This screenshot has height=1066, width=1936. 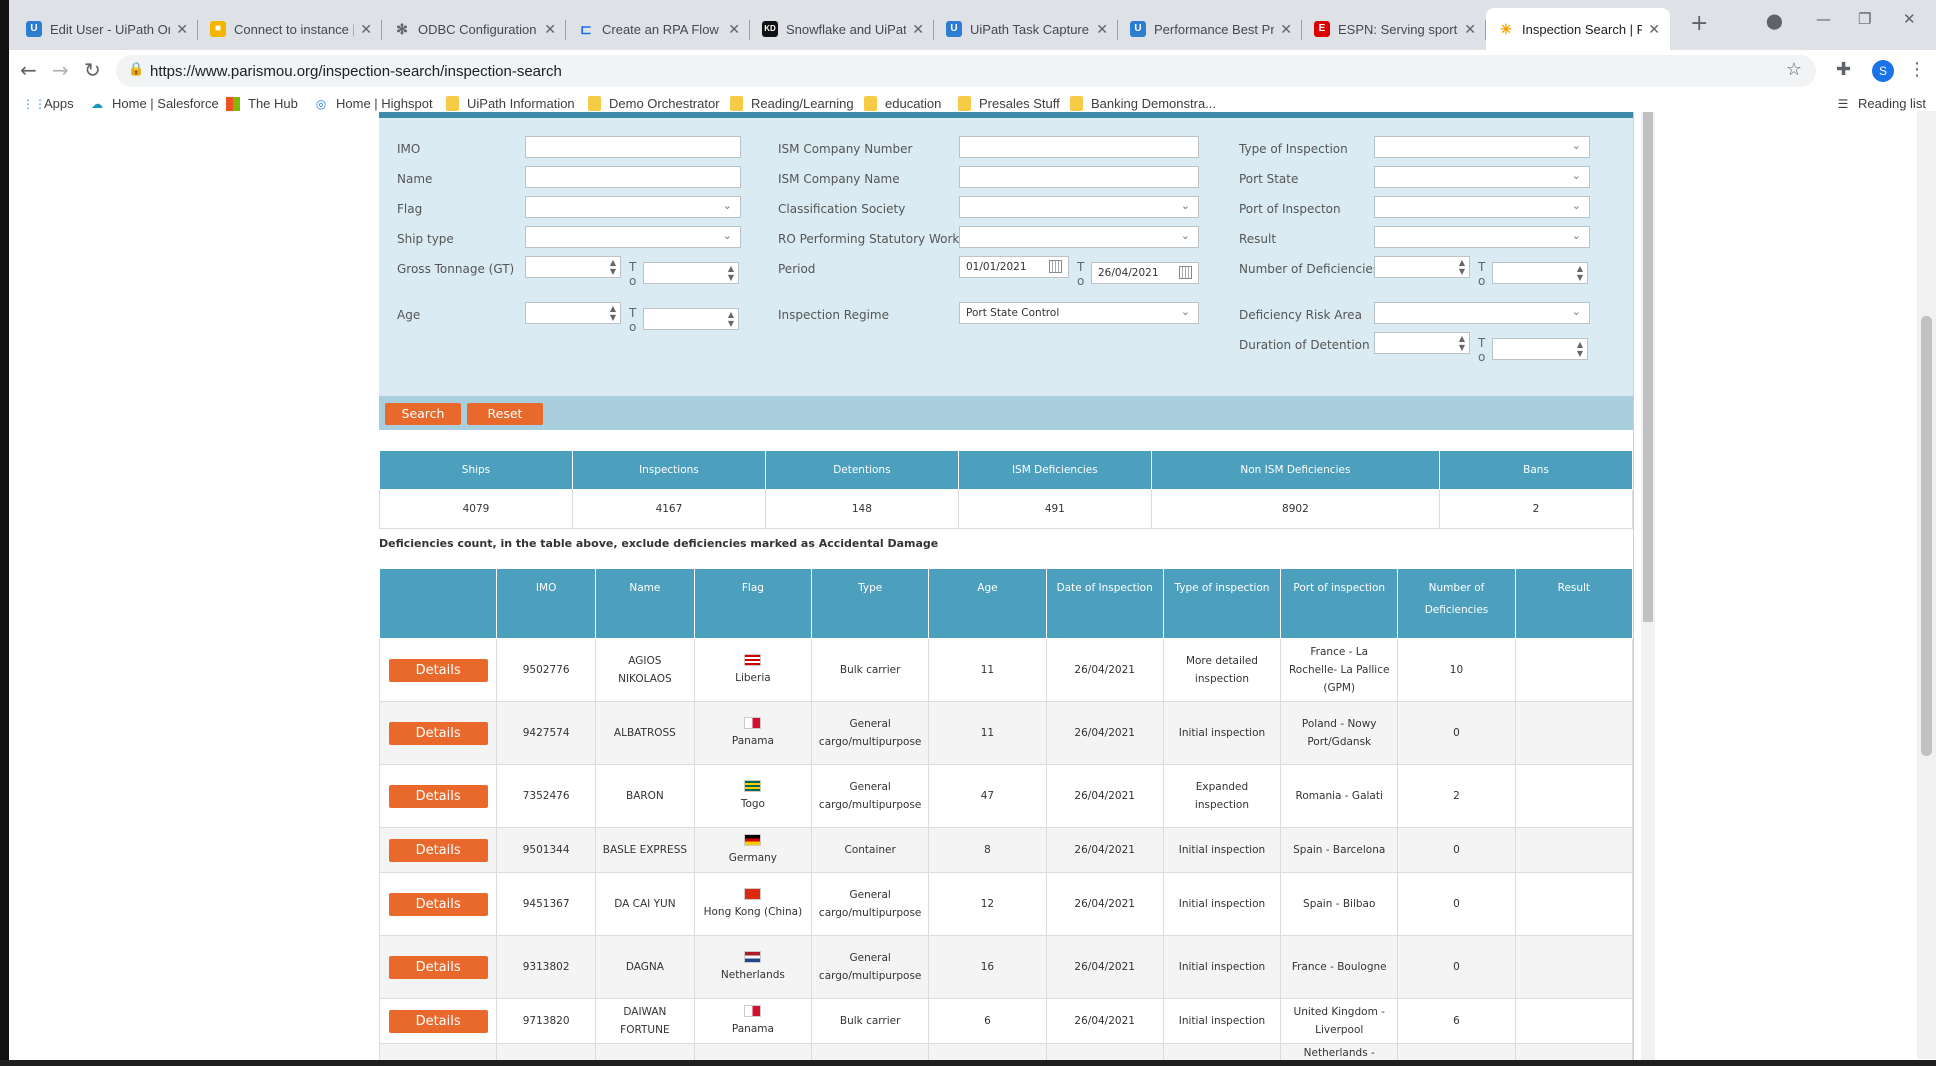 What do you see at coordinates (1881, 103) in the screenshot?
I see `reading-list: ☰ Reading list` at bounding box center [1881, 103].